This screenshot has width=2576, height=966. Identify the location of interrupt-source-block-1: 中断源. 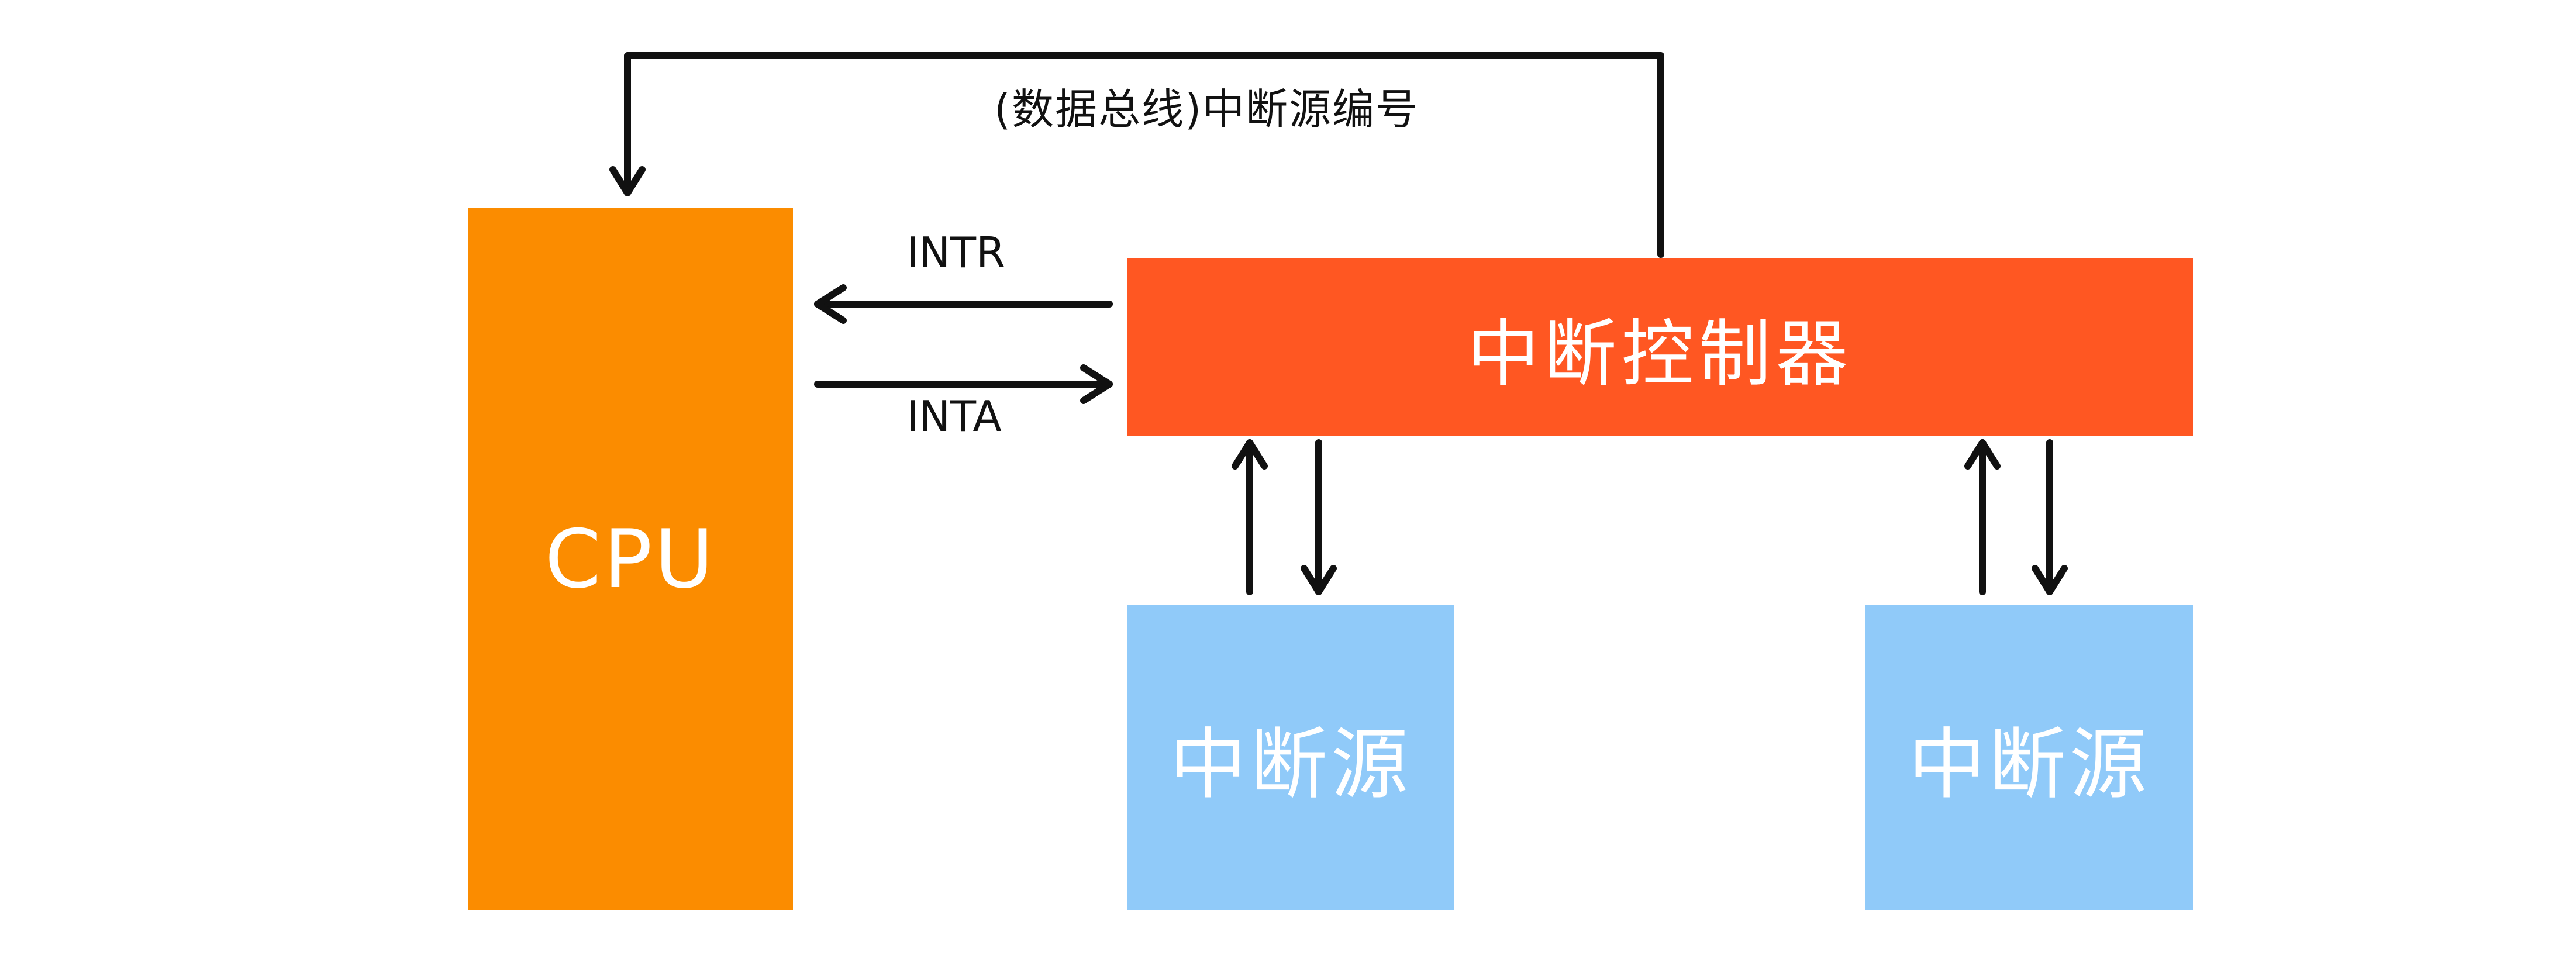
(1291, 757).